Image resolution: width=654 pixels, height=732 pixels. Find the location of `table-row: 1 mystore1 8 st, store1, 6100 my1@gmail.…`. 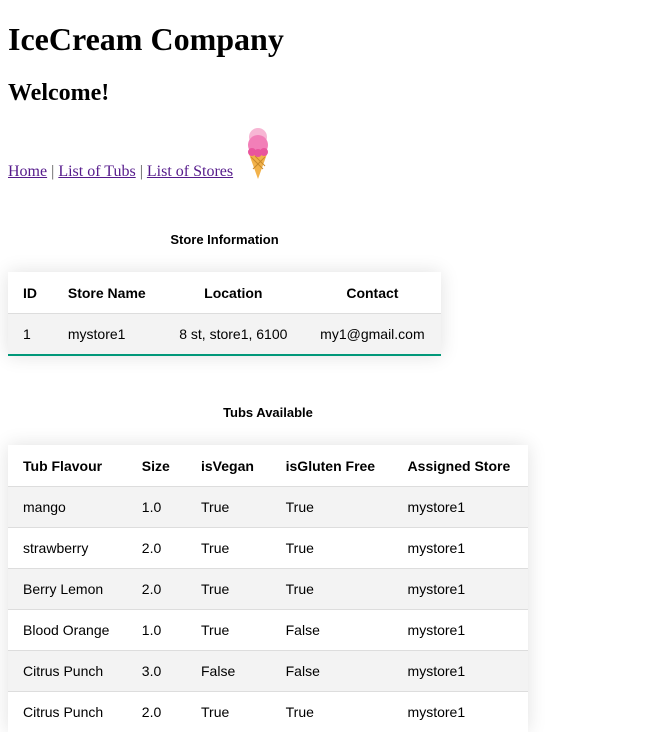

table-row: 1 mystore1 8 st, store1, 6100 my1@gmail.… is located at coordinates (224, 335).